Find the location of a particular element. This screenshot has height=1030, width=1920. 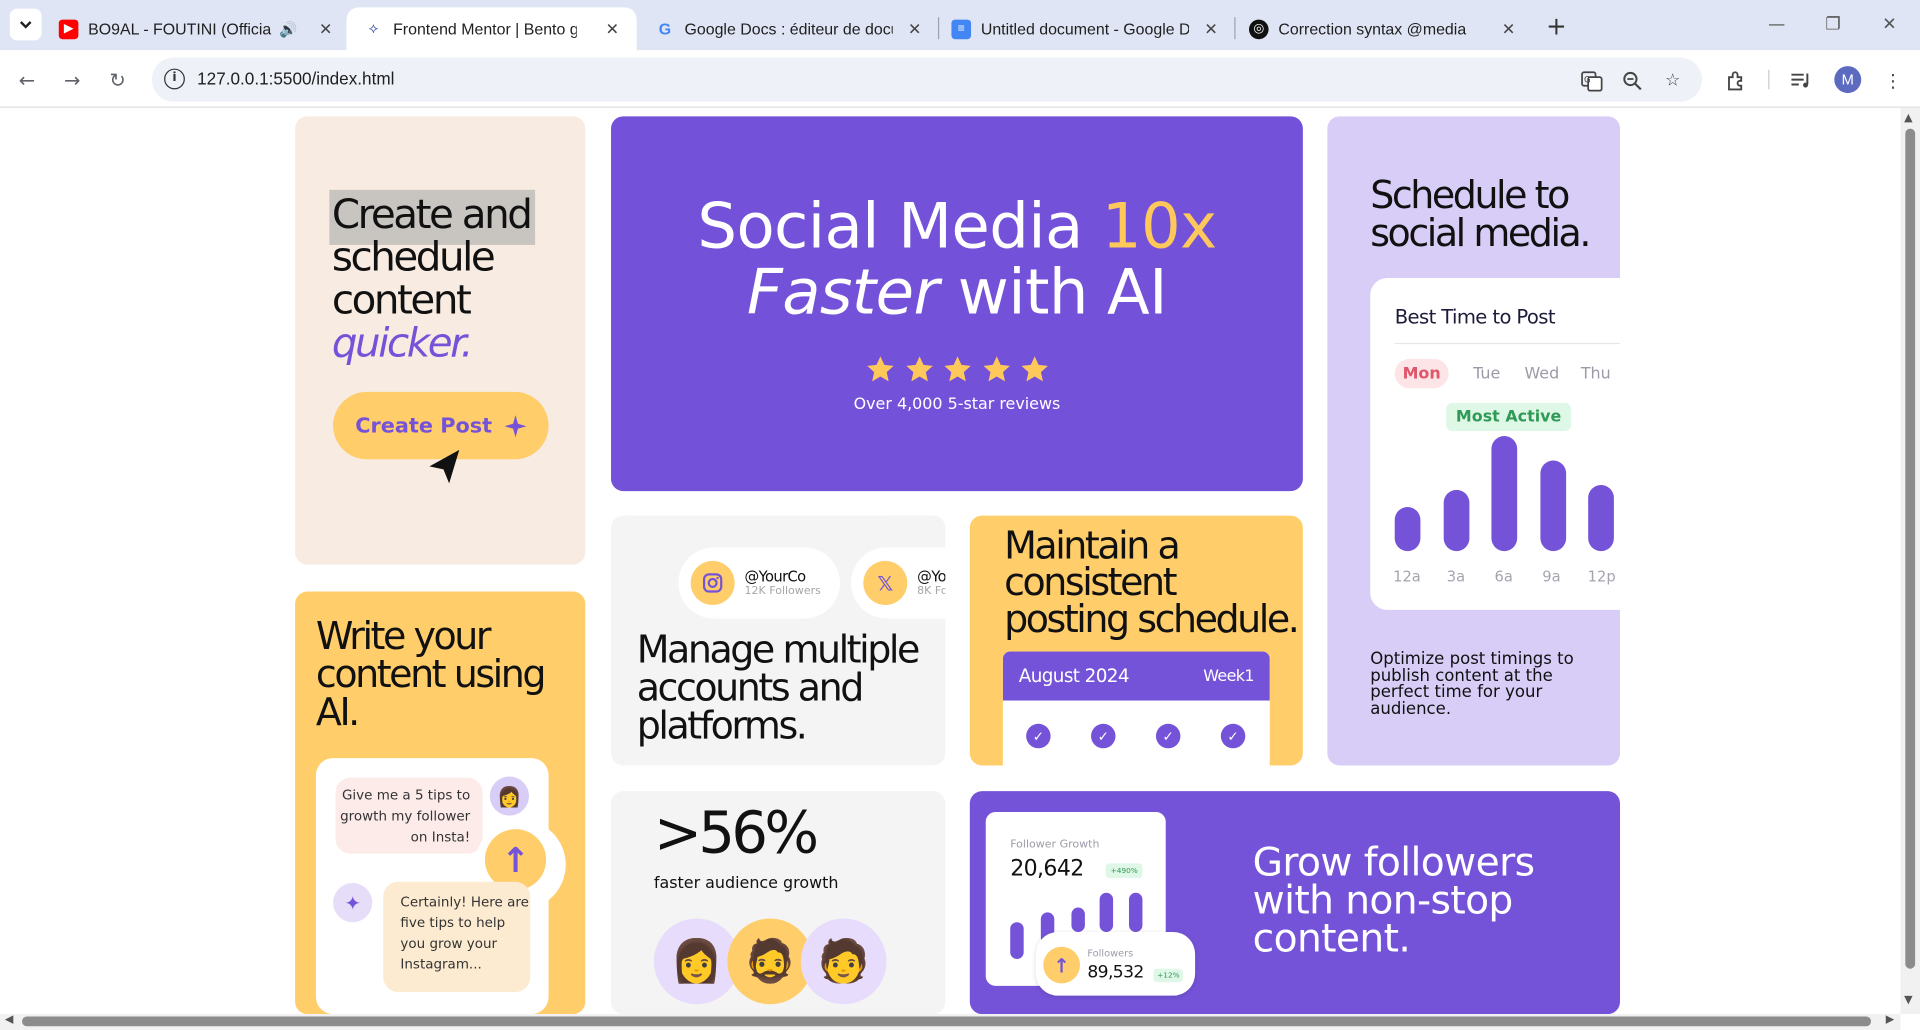

vertical-scroll-thumb is located at coordinates (1910, 548).